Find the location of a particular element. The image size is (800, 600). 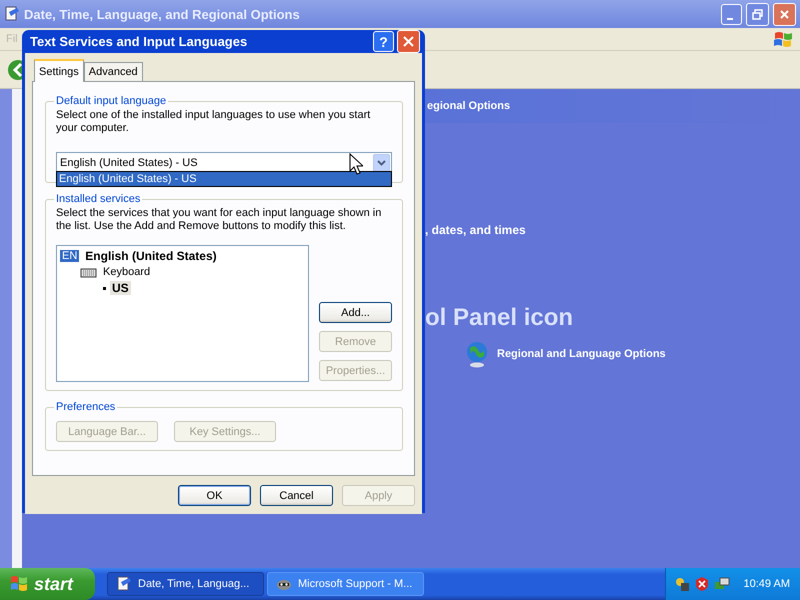

dropdown-option: English (United States) - US is located at coordinates (224, 179).